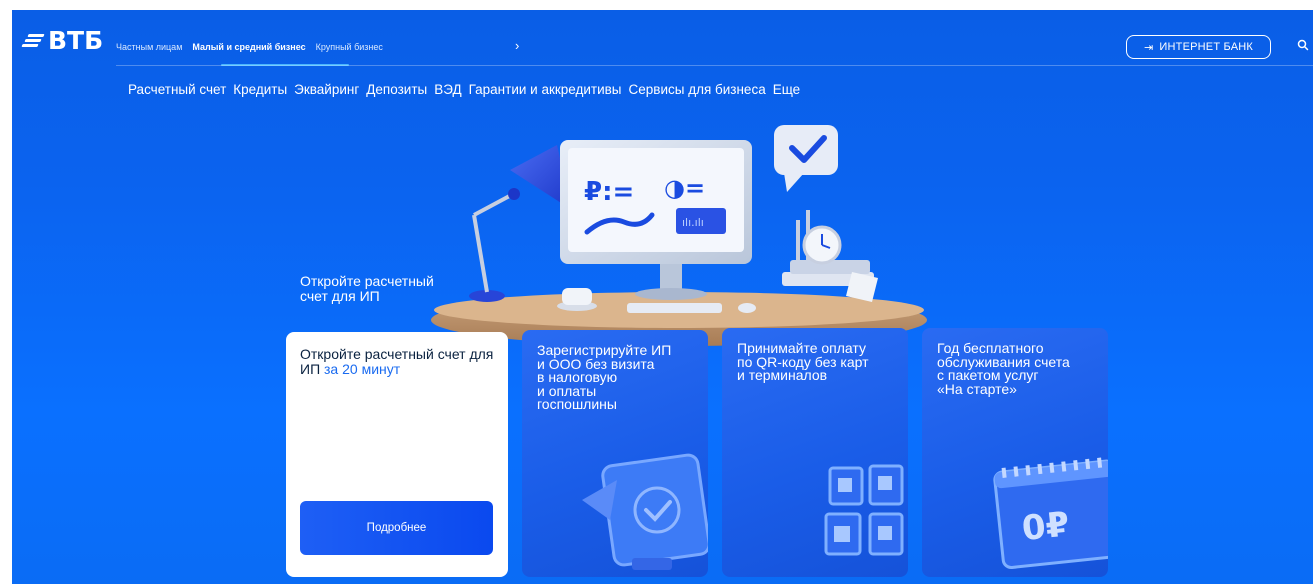 This screenshot has height=584, width=1313. Describe the element at coordinates (396, 528) in the screenshot. I see `more-button: Подробнее` at that location.